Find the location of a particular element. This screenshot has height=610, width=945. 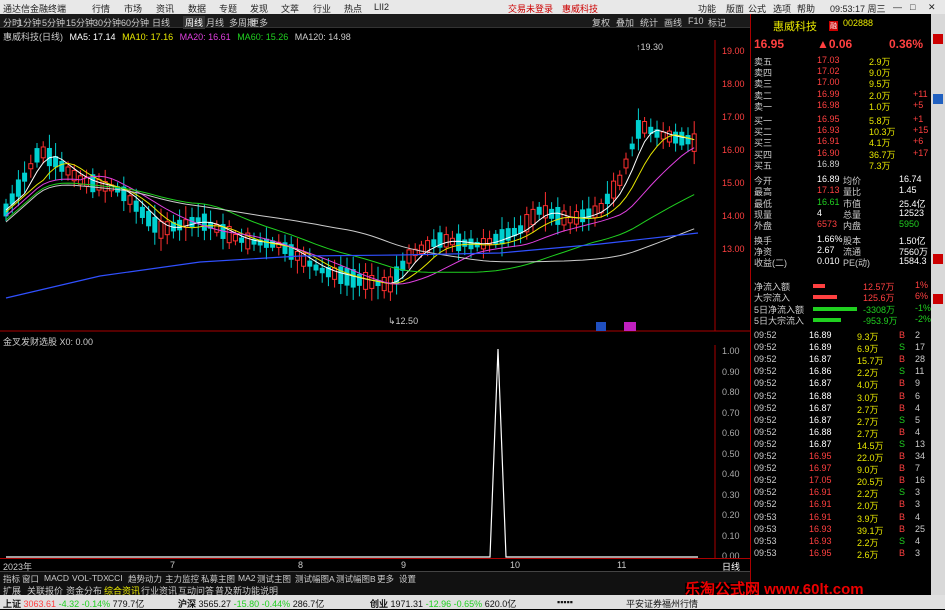

stat-value: 16.89 is located at coordinates (828, 179).